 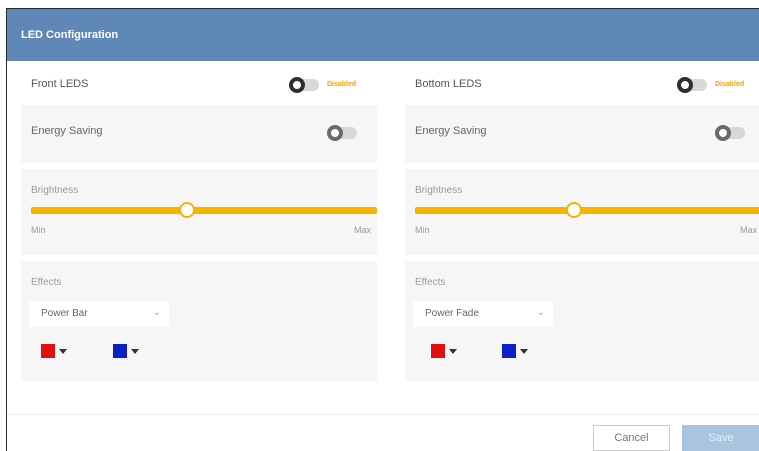 I want to click on dialog-title: LED Configuration, so click(x=70, y=35).